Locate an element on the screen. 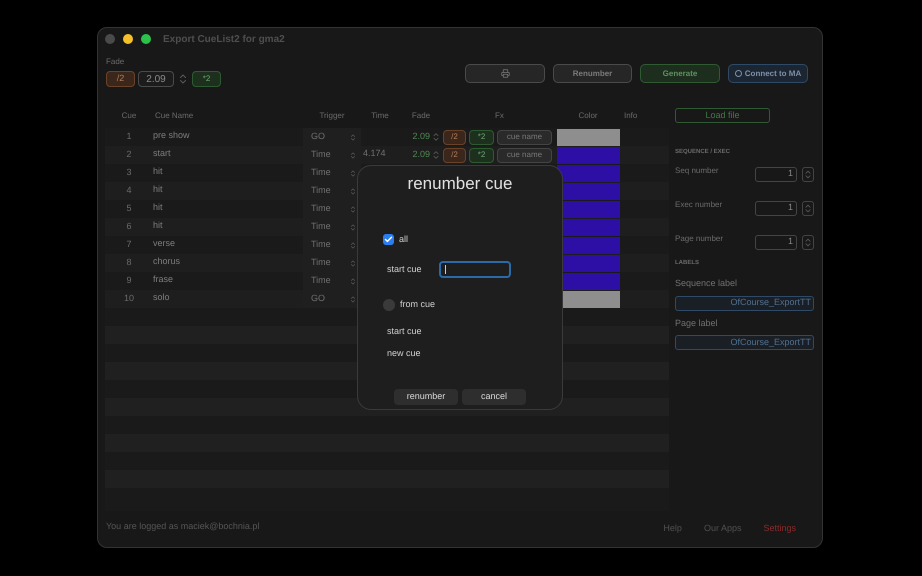 The height and width of the screenshot is (576, 922). dialog-button: renumber is located at coordinates (426, 396).